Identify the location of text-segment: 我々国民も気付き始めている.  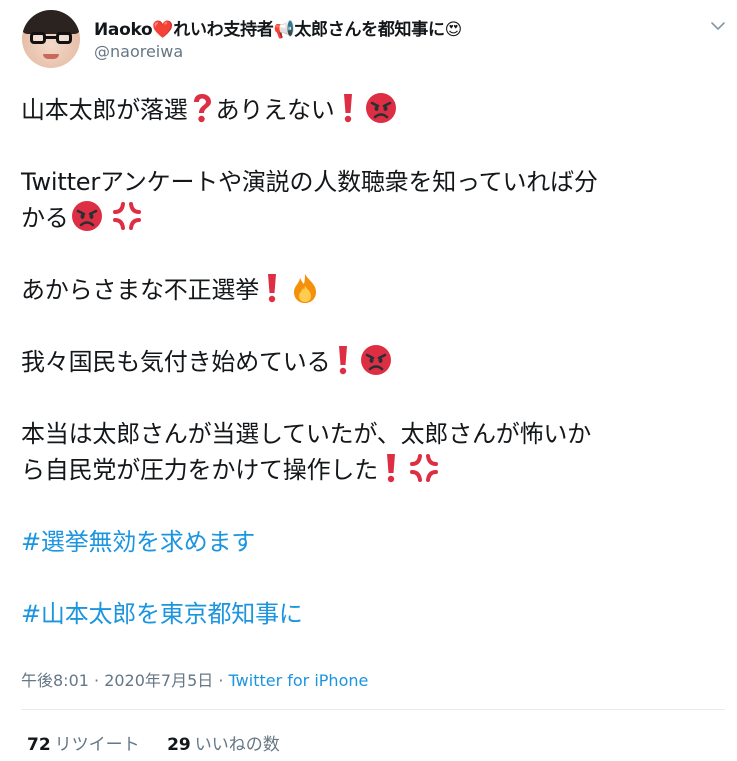
(176, 362).